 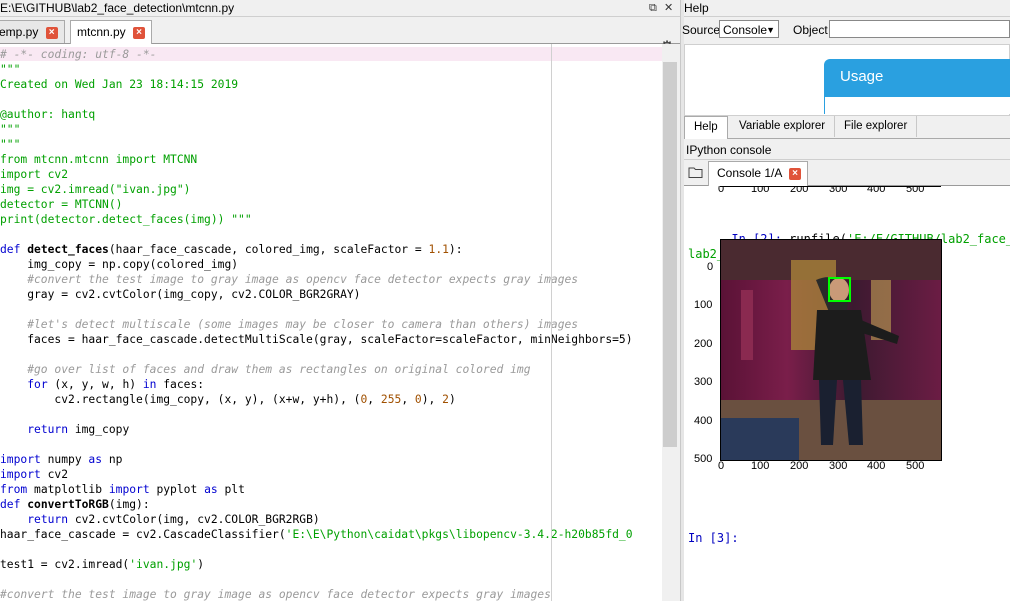 What do you see at coordinates (34, 174) in the screenshot?
I see `code-token: import cv2` at bounding box center [34, 174].